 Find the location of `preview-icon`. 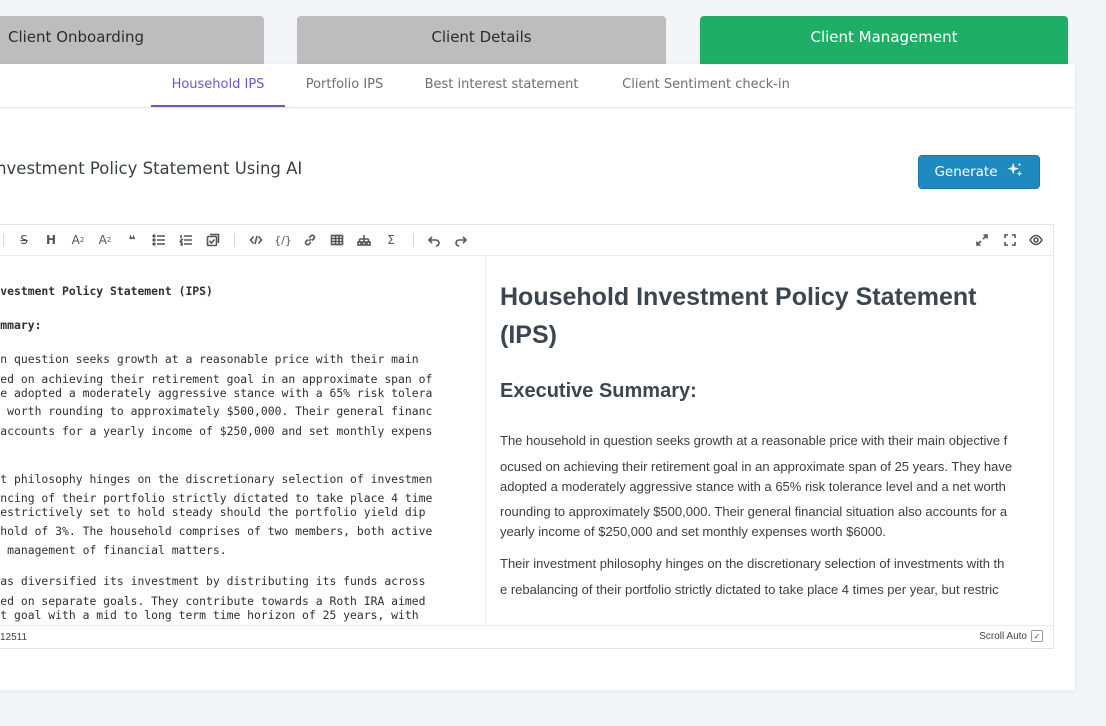

preview-icon is located at coordinates (1036, 240).